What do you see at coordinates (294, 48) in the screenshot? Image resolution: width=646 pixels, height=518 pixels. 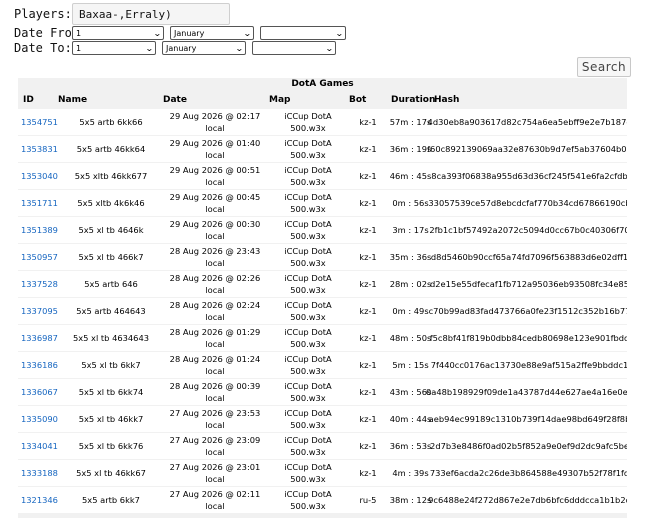 I see `date-to-year-select: ⌄` at bounding box center [294, 48].